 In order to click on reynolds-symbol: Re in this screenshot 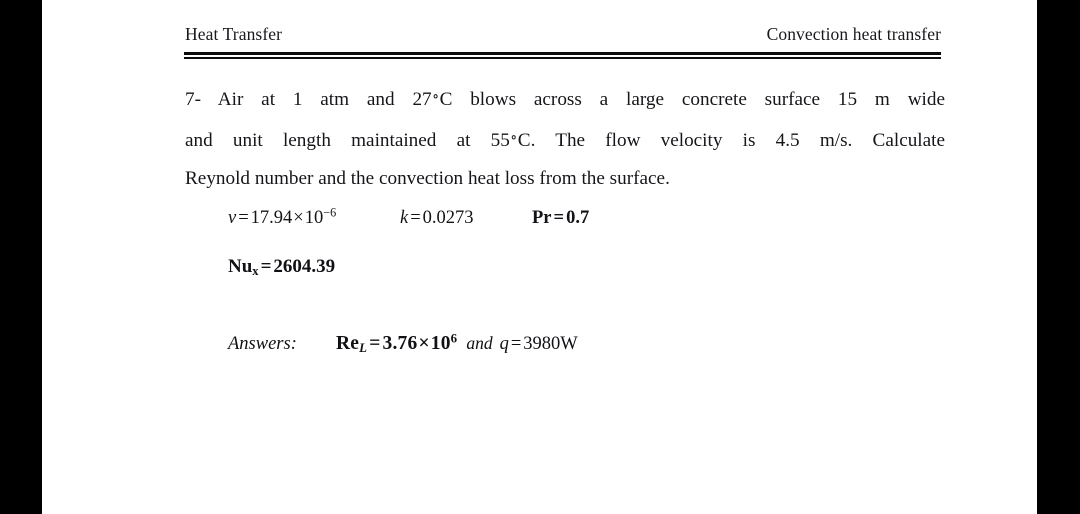, I will do `click(348, 343)`.